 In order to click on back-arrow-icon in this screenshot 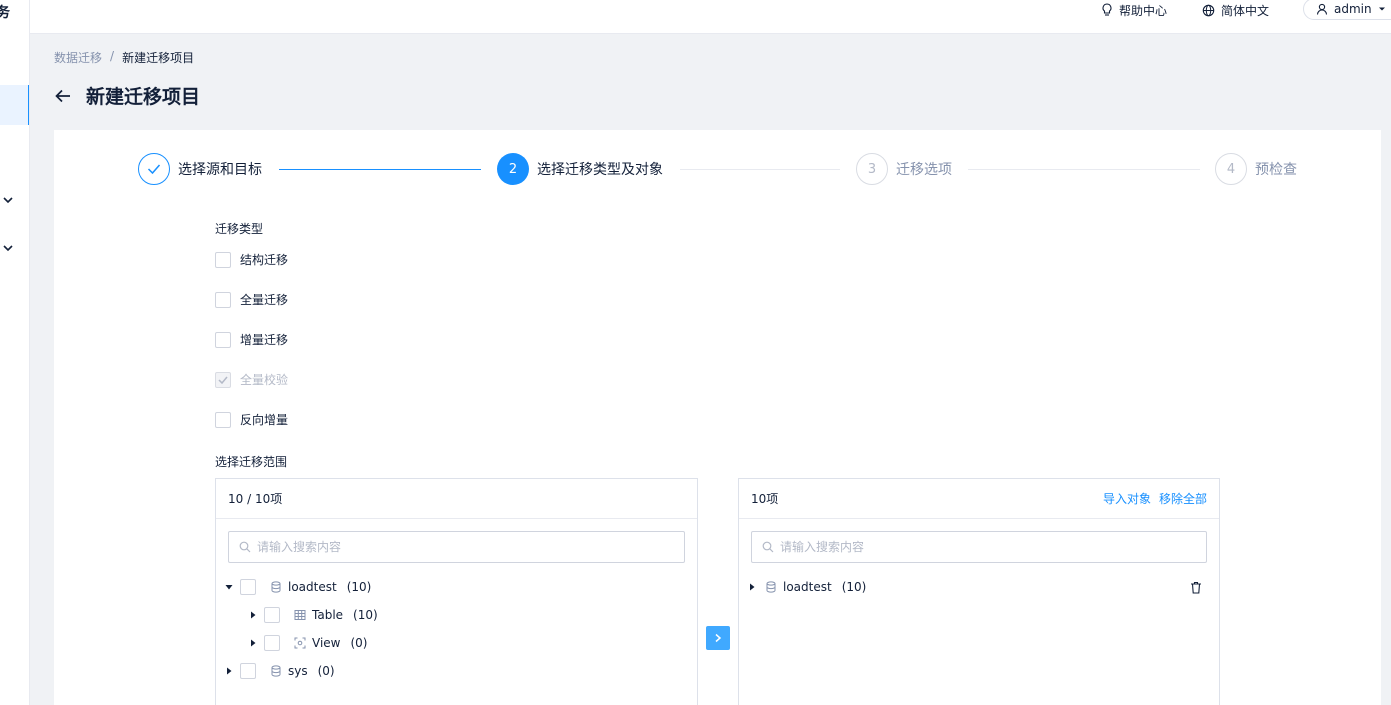, I will do `click(63, 96)`.